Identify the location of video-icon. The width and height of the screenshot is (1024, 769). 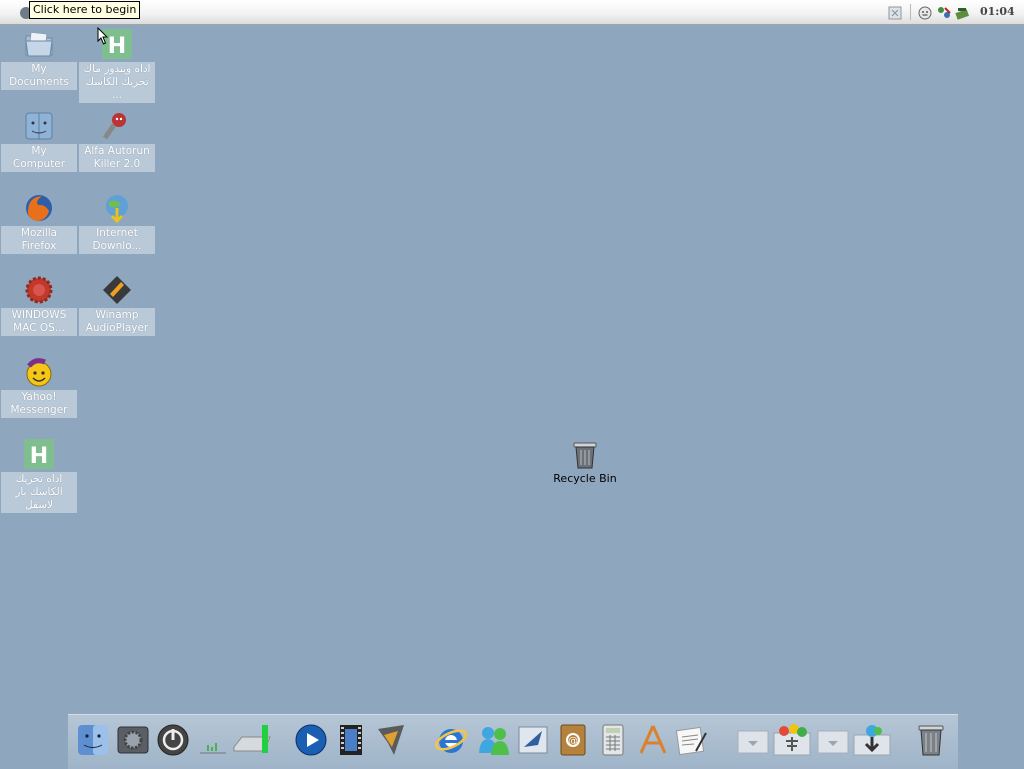
(351, 740).